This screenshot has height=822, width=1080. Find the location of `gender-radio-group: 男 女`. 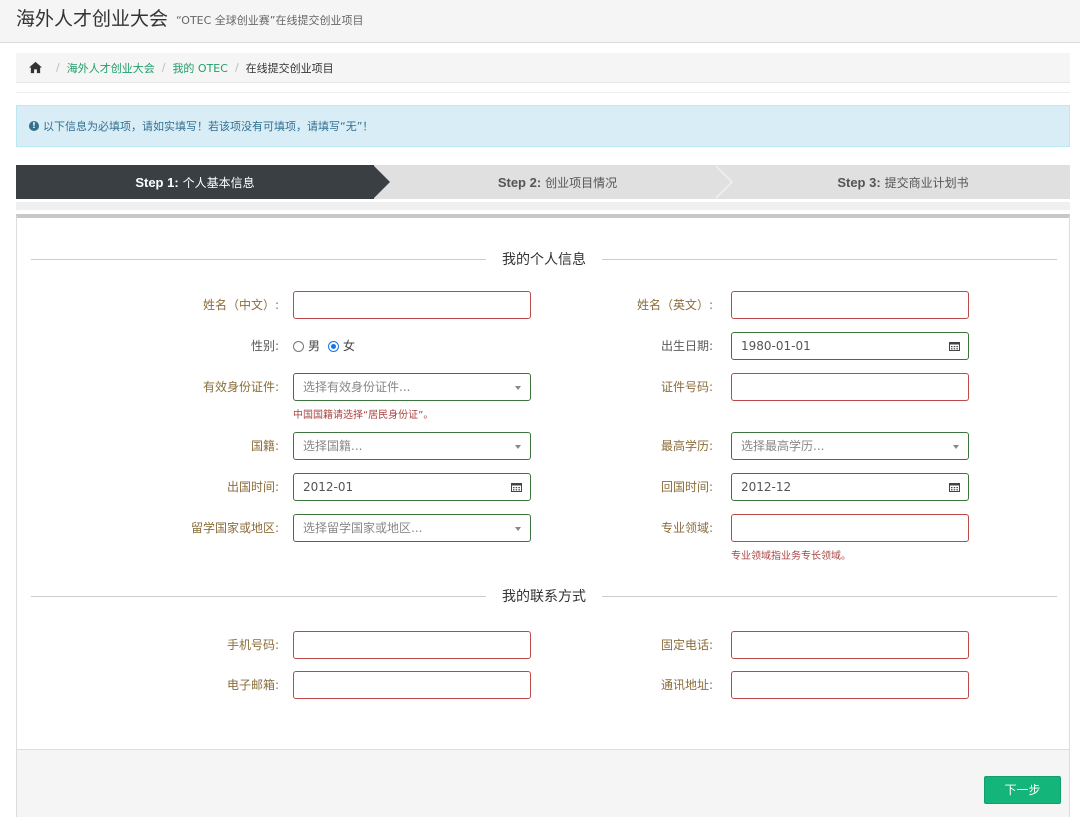

gender-radio-group: 男 女 is located at coordinates (328, 346).